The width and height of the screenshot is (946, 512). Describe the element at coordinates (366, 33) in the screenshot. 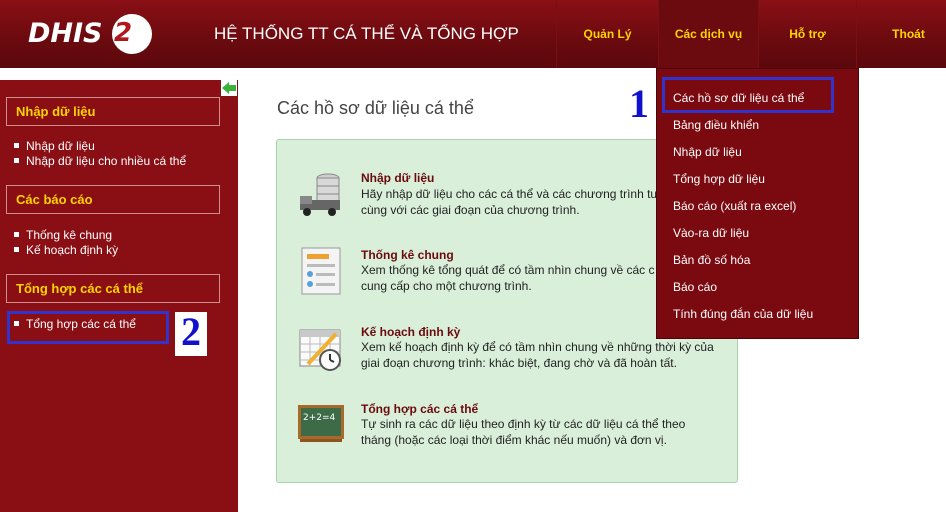

I see `app-title: HỆ THỐNG TT CÁ THỂ VÀ TỔNG HỢP` at that location.